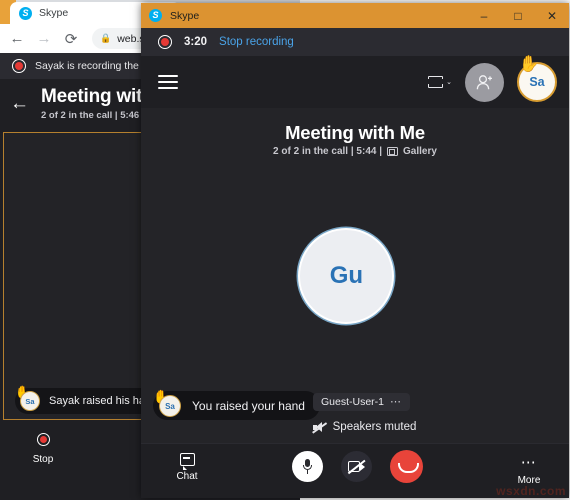  I want to click on window-title: Skype, so click(185, 15).